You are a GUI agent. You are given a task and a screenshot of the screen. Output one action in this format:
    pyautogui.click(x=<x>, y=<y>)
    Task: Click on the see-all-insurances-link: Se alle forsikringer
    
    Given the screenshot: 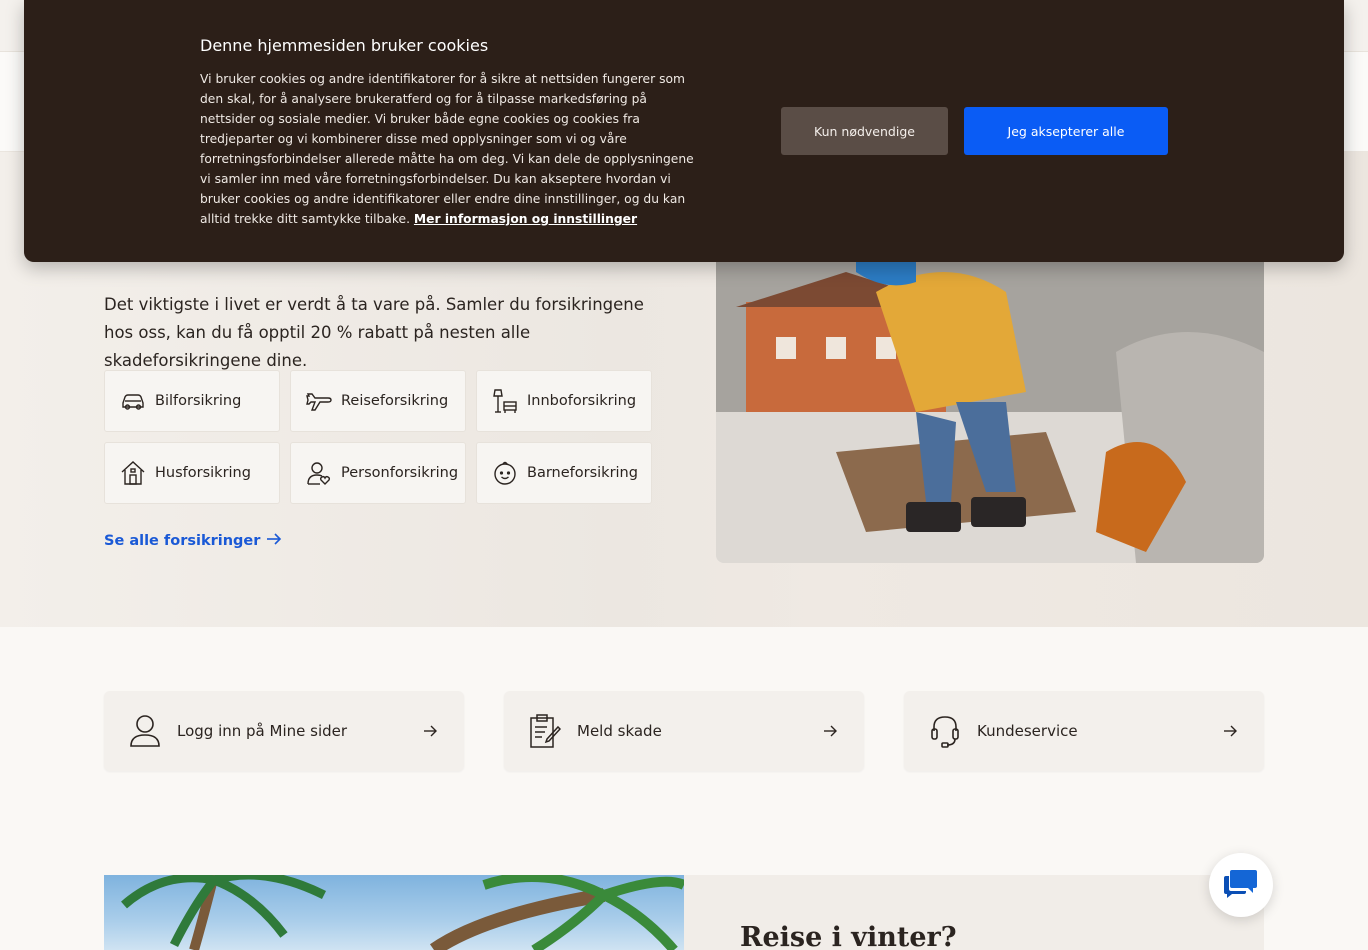 What is the action you would take?
    pyautogui.click(x=193, y=541)
    